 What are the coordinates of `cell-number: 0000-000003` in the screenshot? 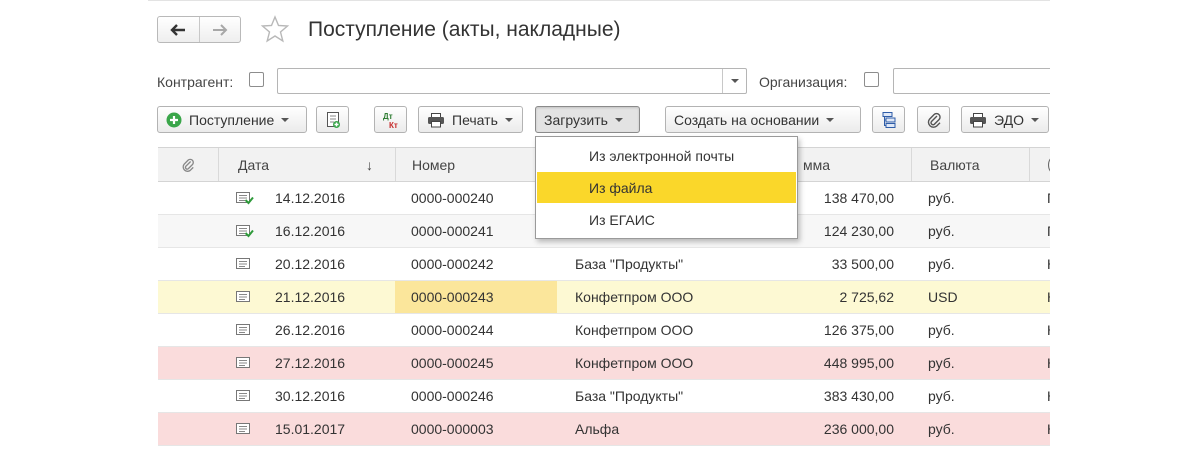 It's located at (452, 429).